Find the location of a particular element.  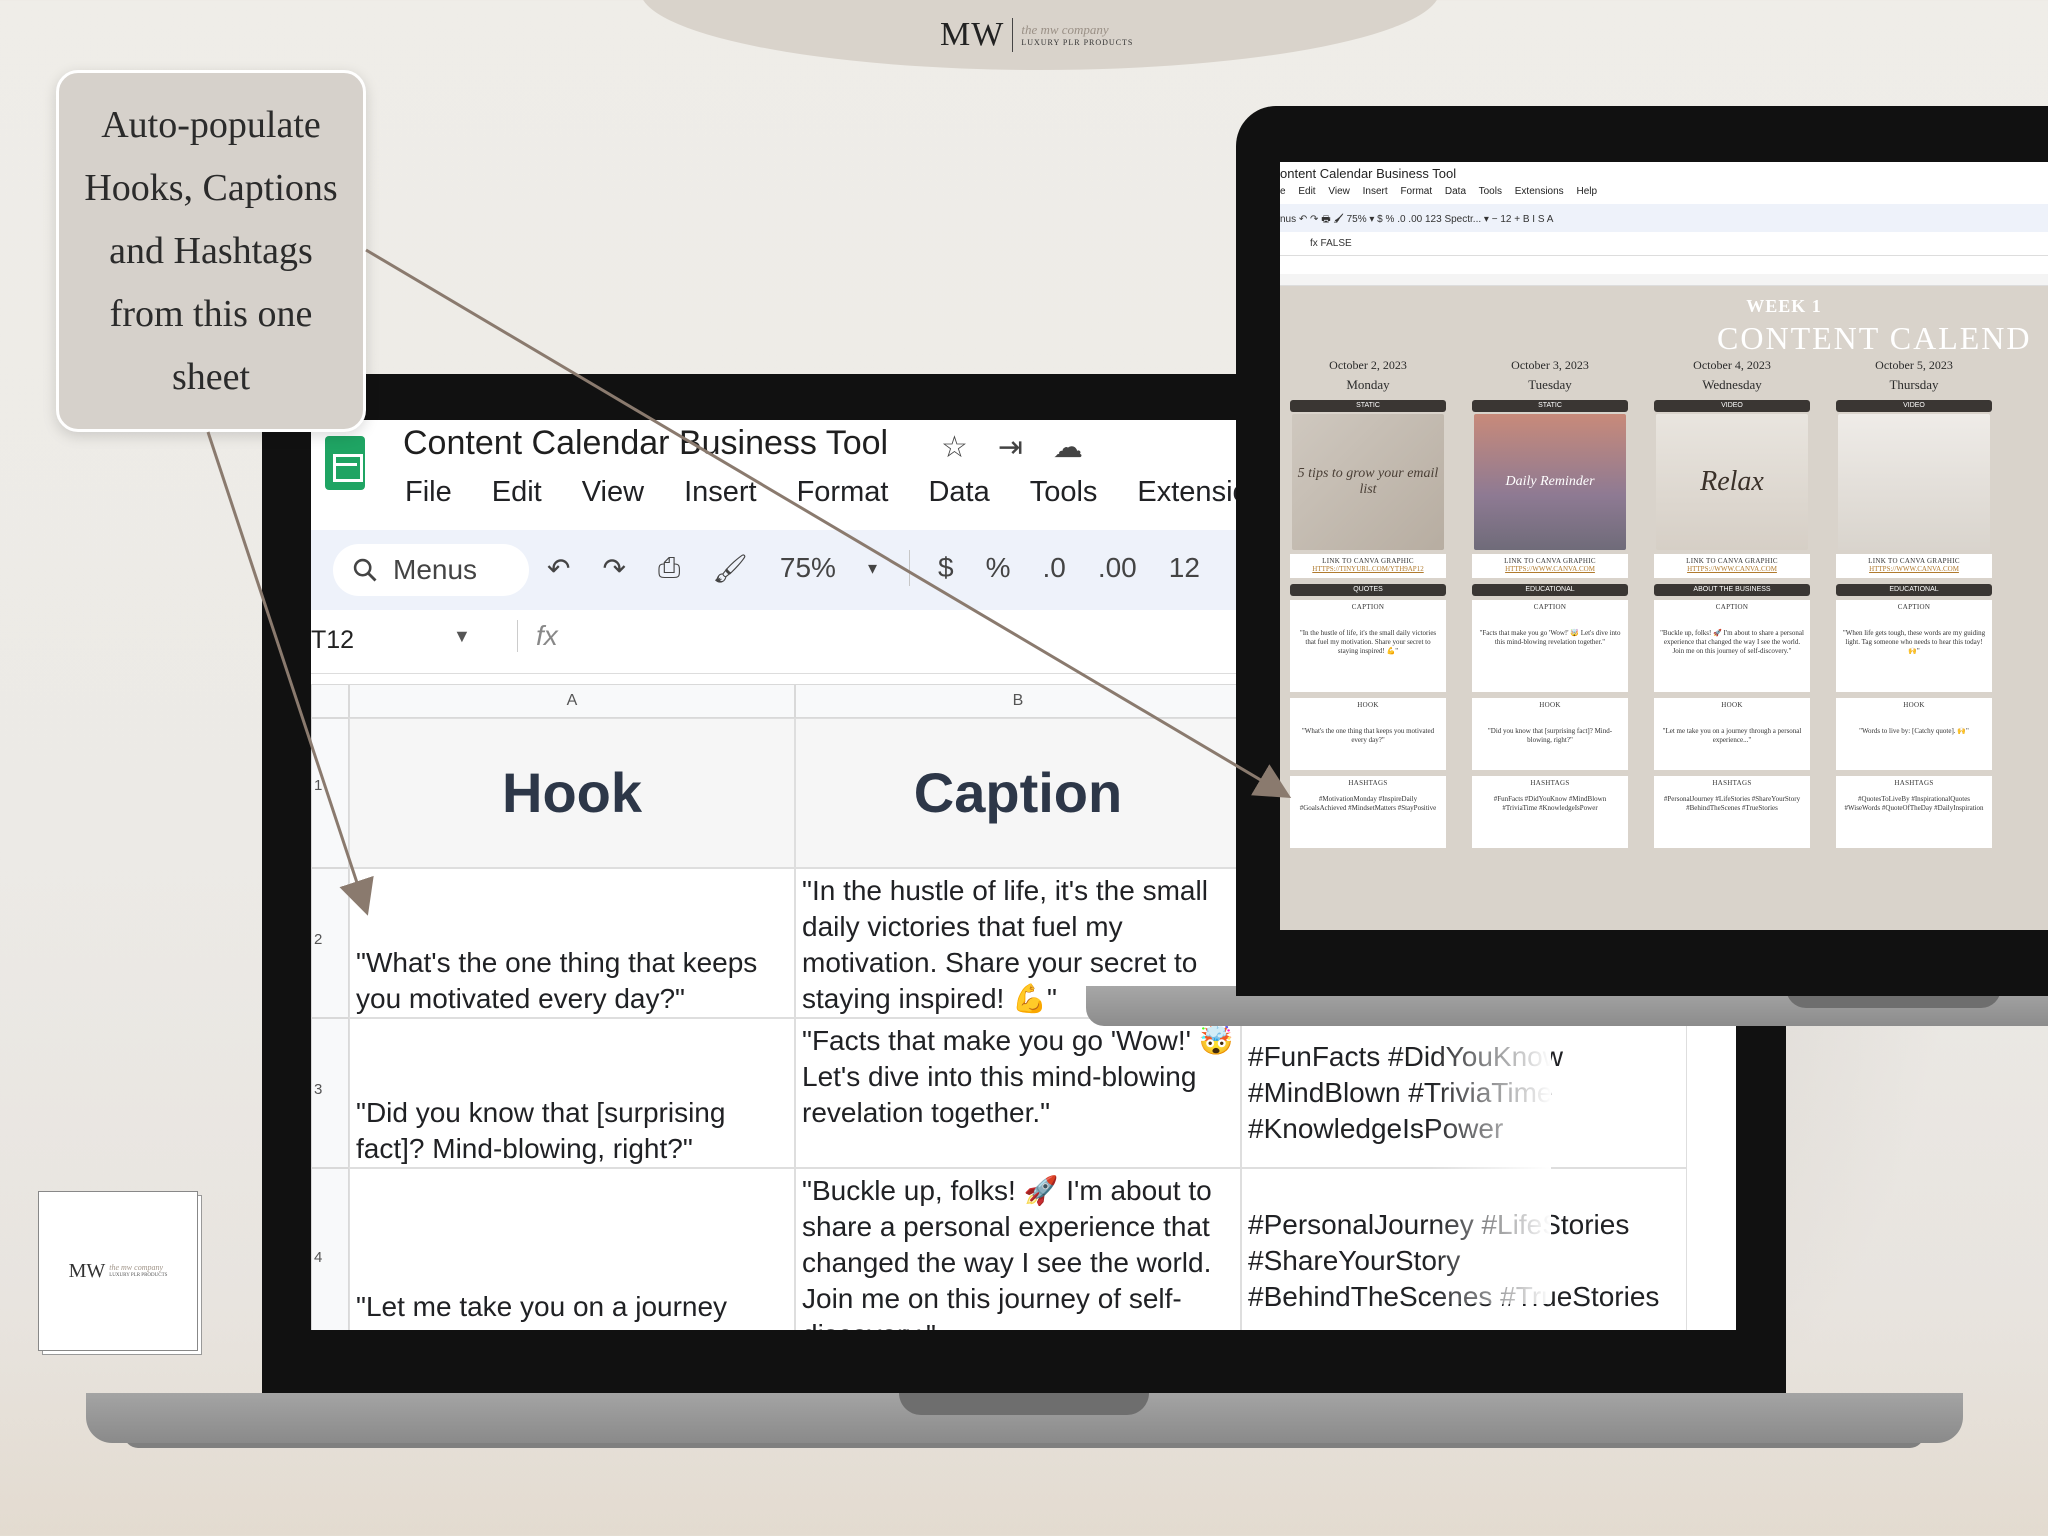

calendar-column-headers is located at coordinates (1664, 280).